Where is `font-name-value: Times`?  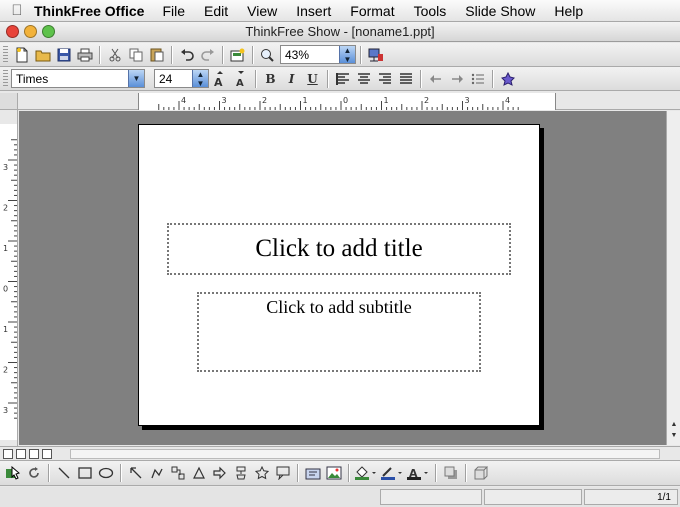 font-name-value: Times is located at coordinates (32, 78).